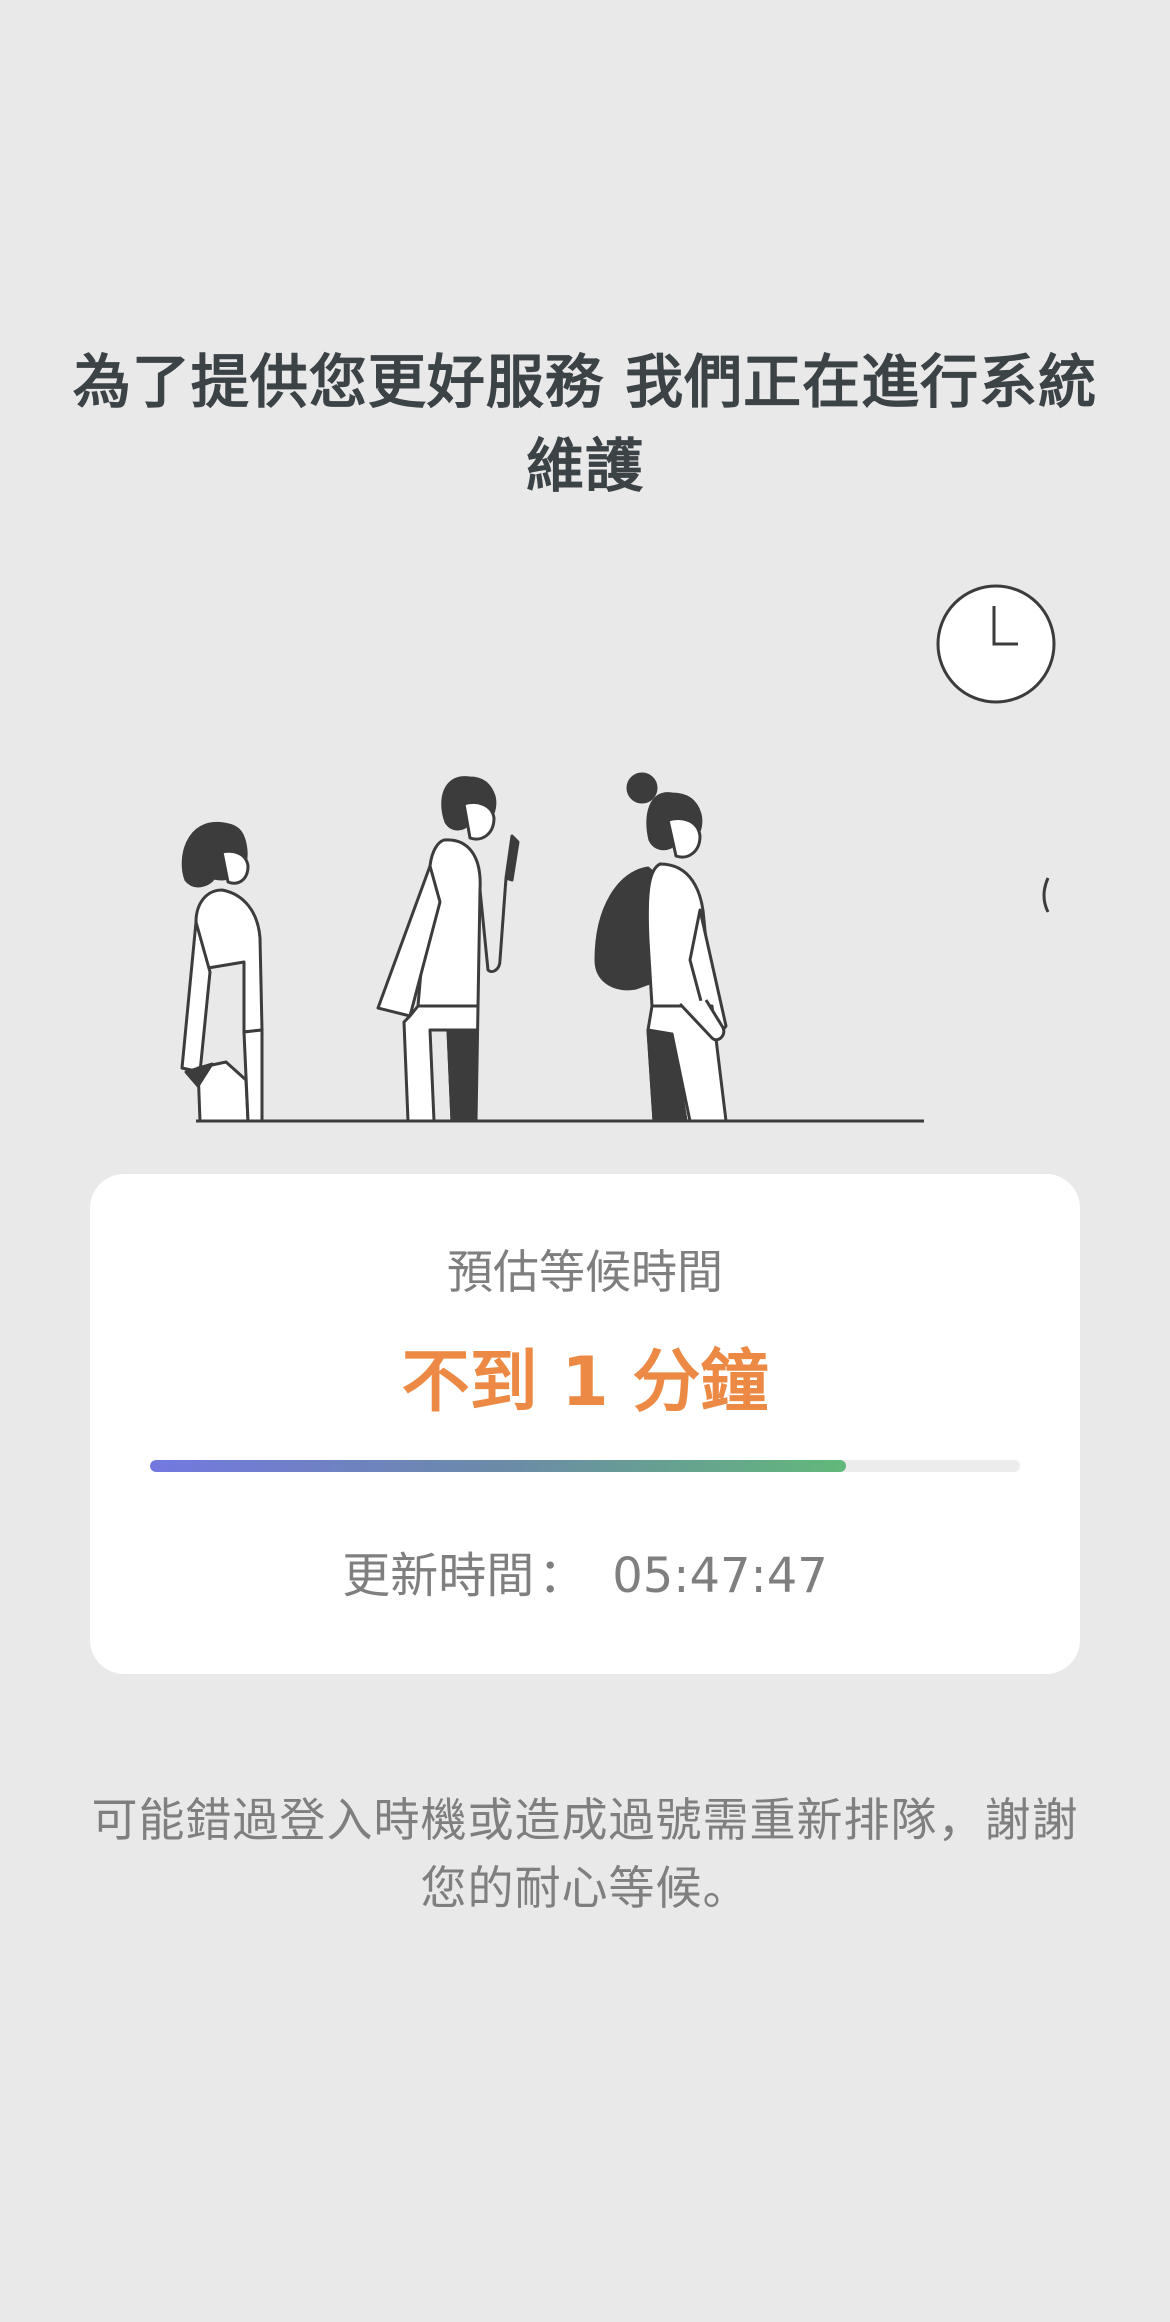 The width and height of the screenshot is (1170, 2322). I want to click on partial-figure, so click(1046, 895).